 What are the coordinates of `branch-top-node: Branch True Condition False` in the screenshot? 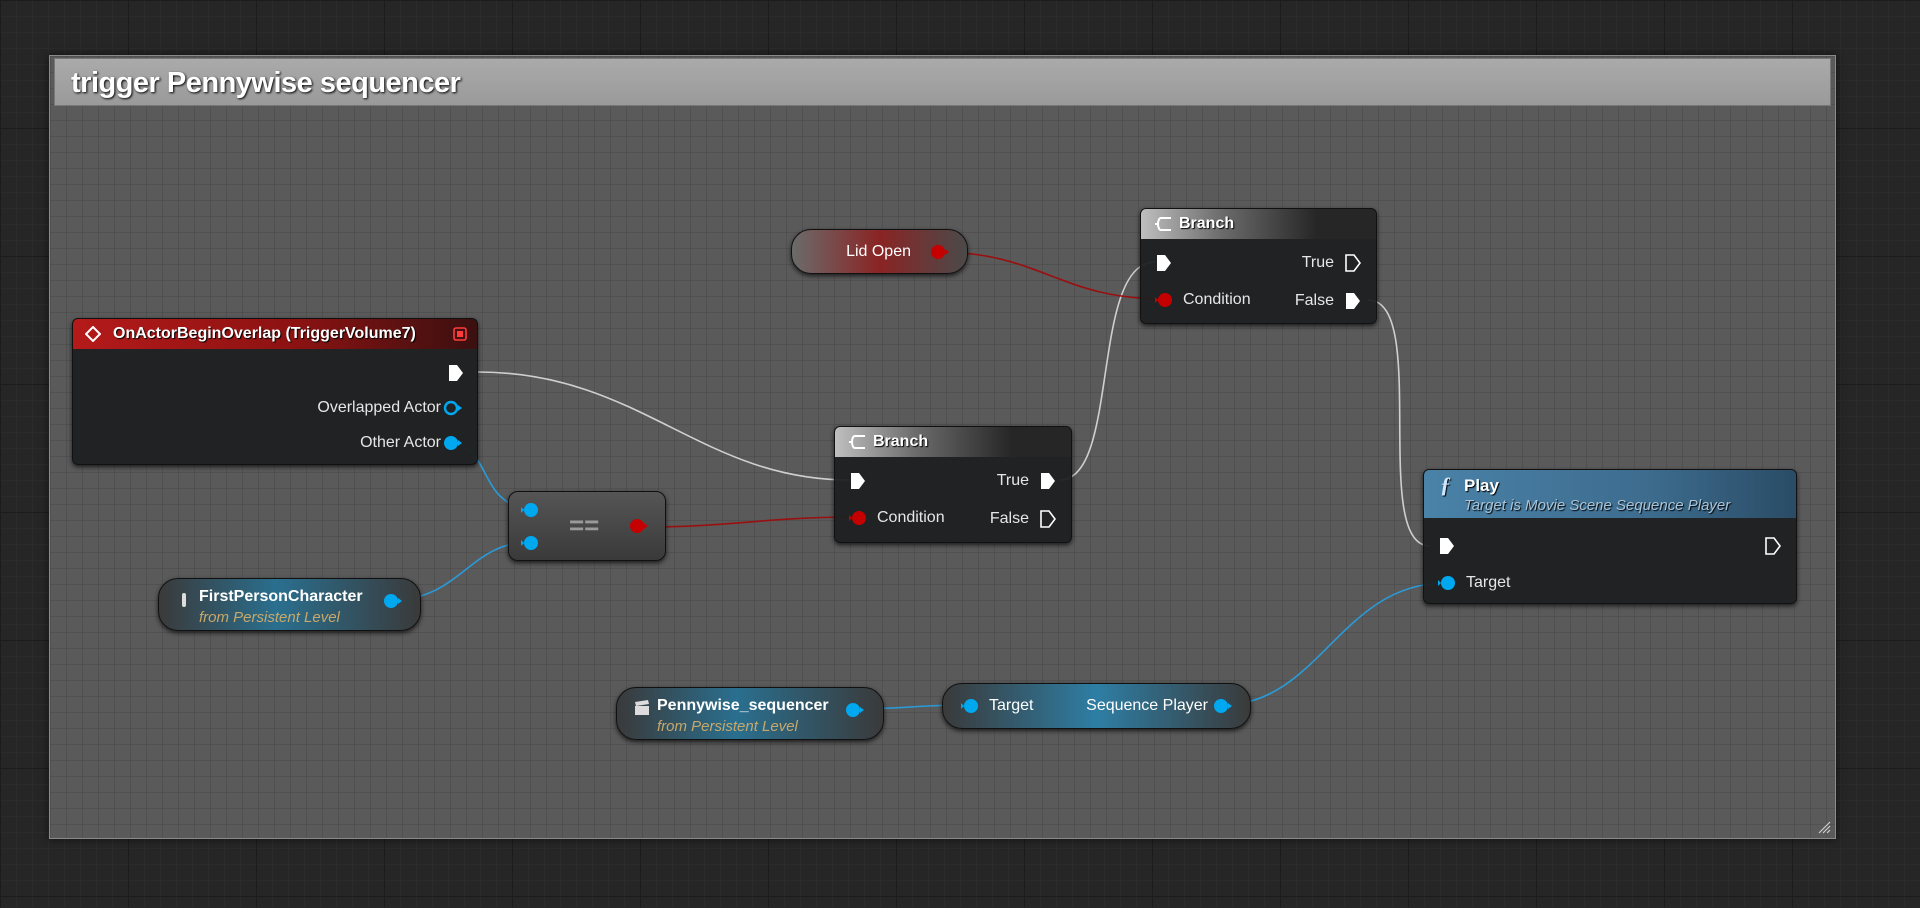 It's located at (1258, 266).